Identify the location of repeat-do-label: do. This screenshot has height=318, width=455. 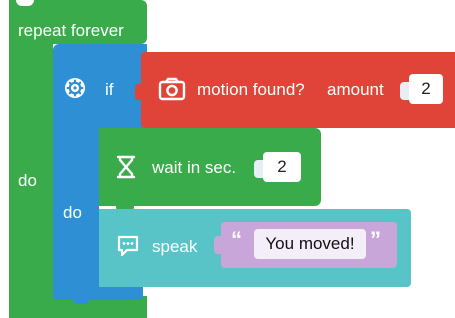
(27, 180).